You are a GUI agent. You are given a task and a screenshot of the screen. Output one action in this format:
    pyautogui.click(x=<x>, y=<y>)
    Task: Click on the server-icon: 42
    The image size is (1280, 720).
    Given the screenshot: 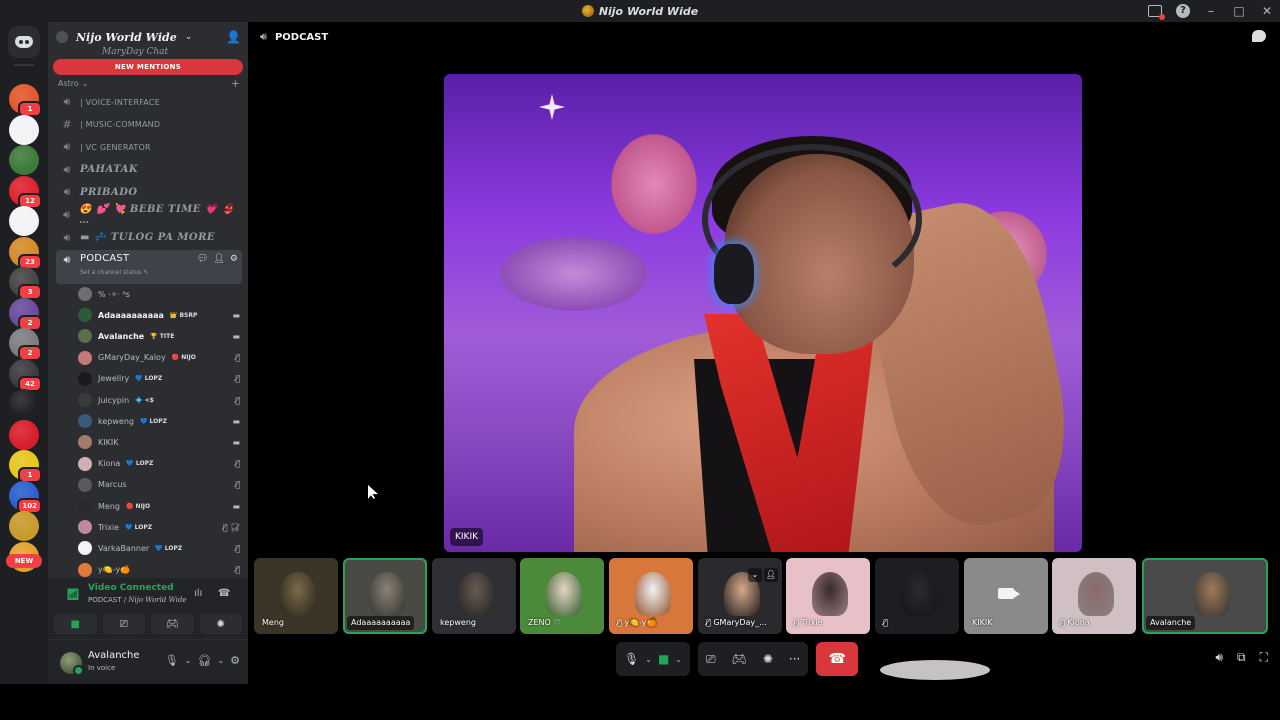 What is the action you would take?
    pyautogui.click(x=25, y=375)
    